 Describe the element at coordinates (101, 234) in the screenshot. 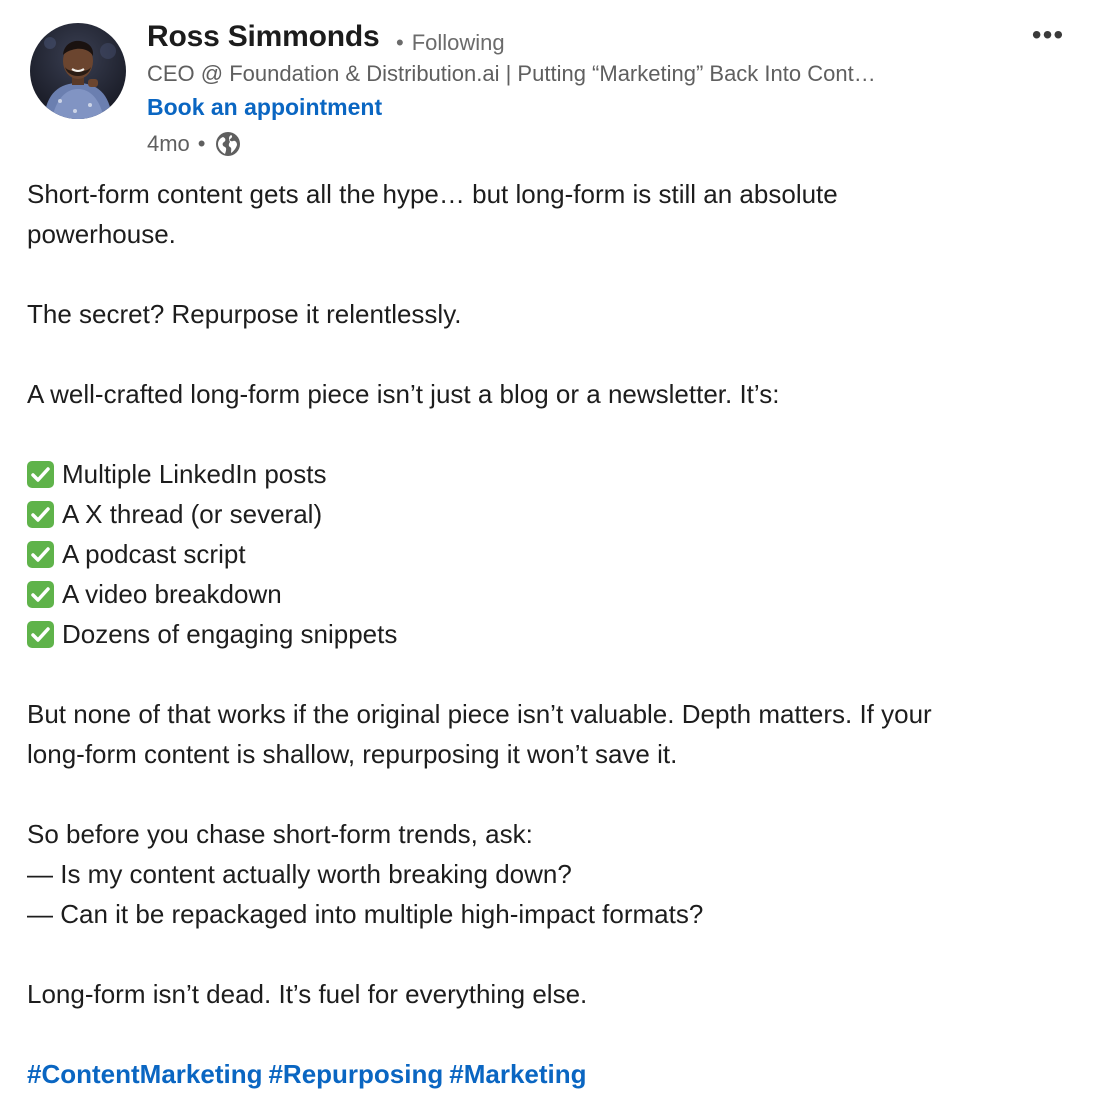

I see `post-text-line: powerhouse.` at that location.